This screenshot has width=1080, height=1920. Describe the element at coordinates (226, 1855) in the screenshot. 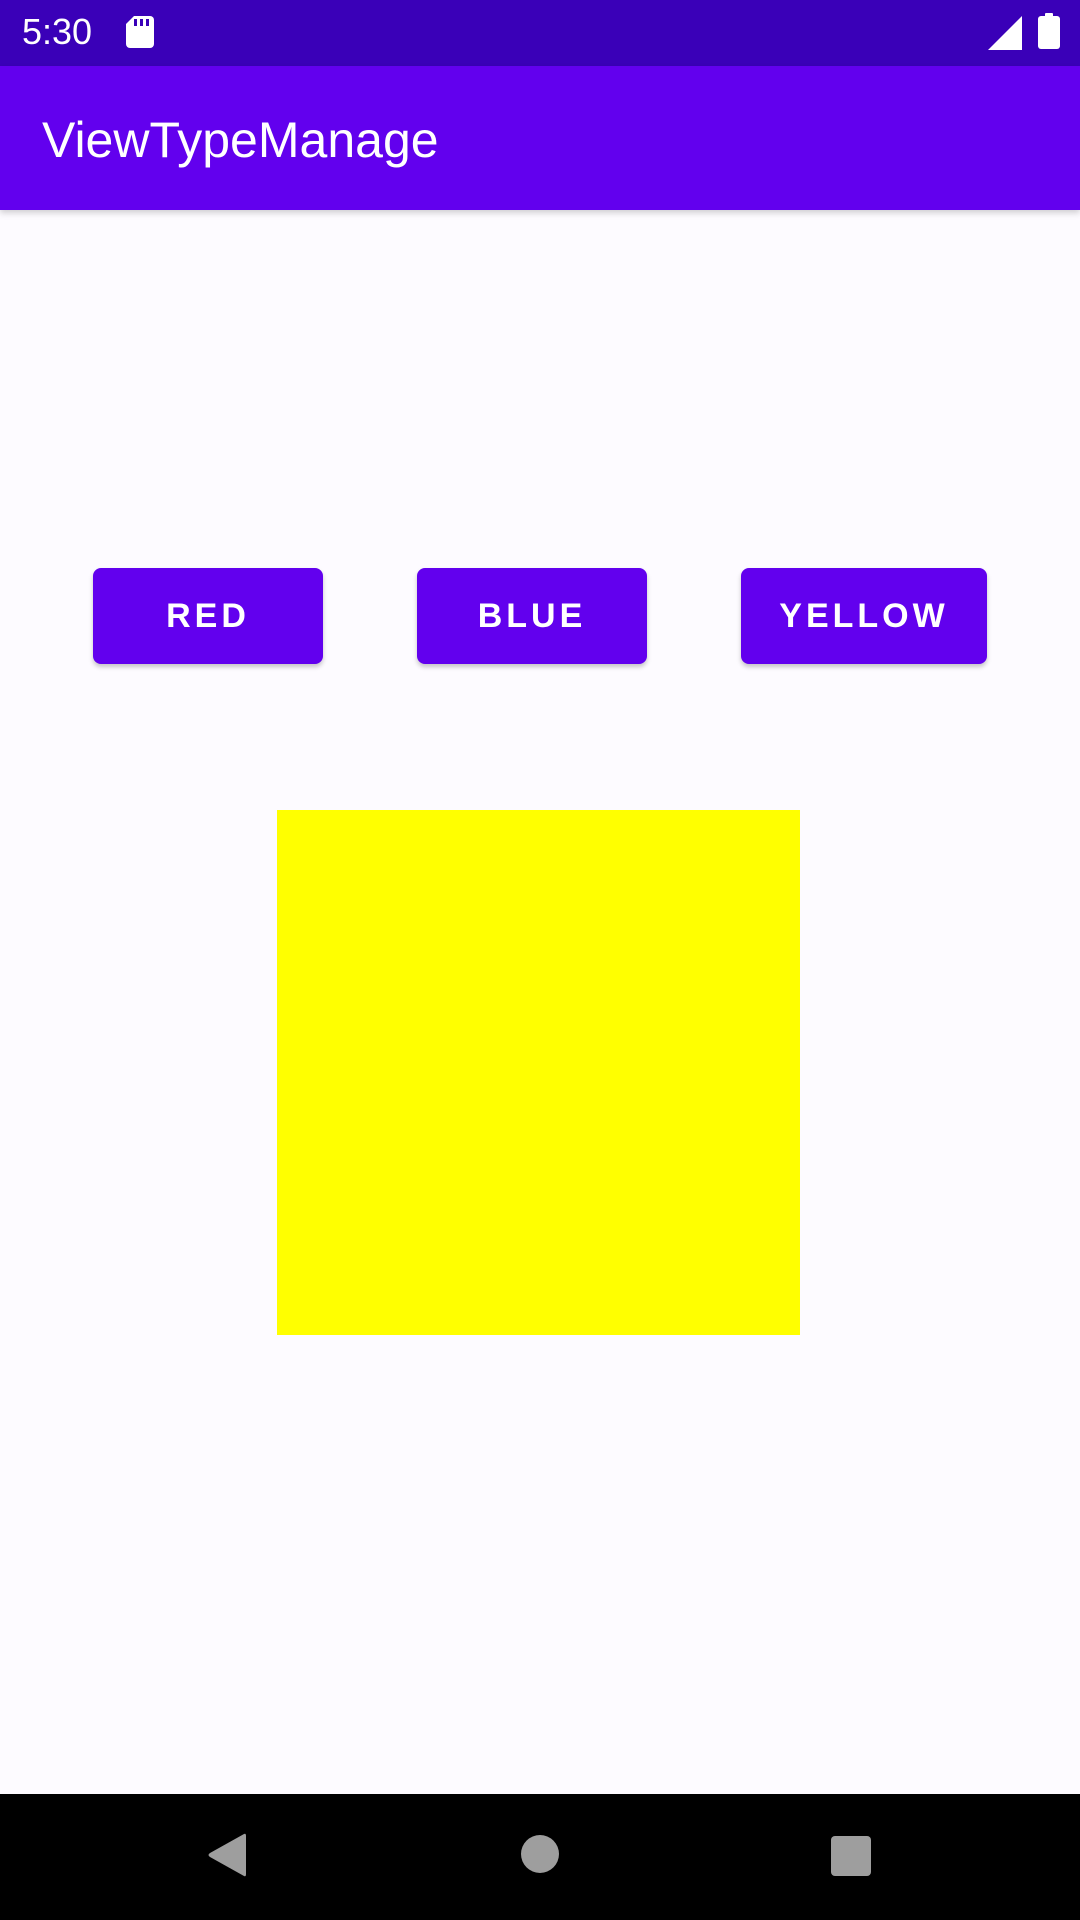

I see `back-icon` at that location.